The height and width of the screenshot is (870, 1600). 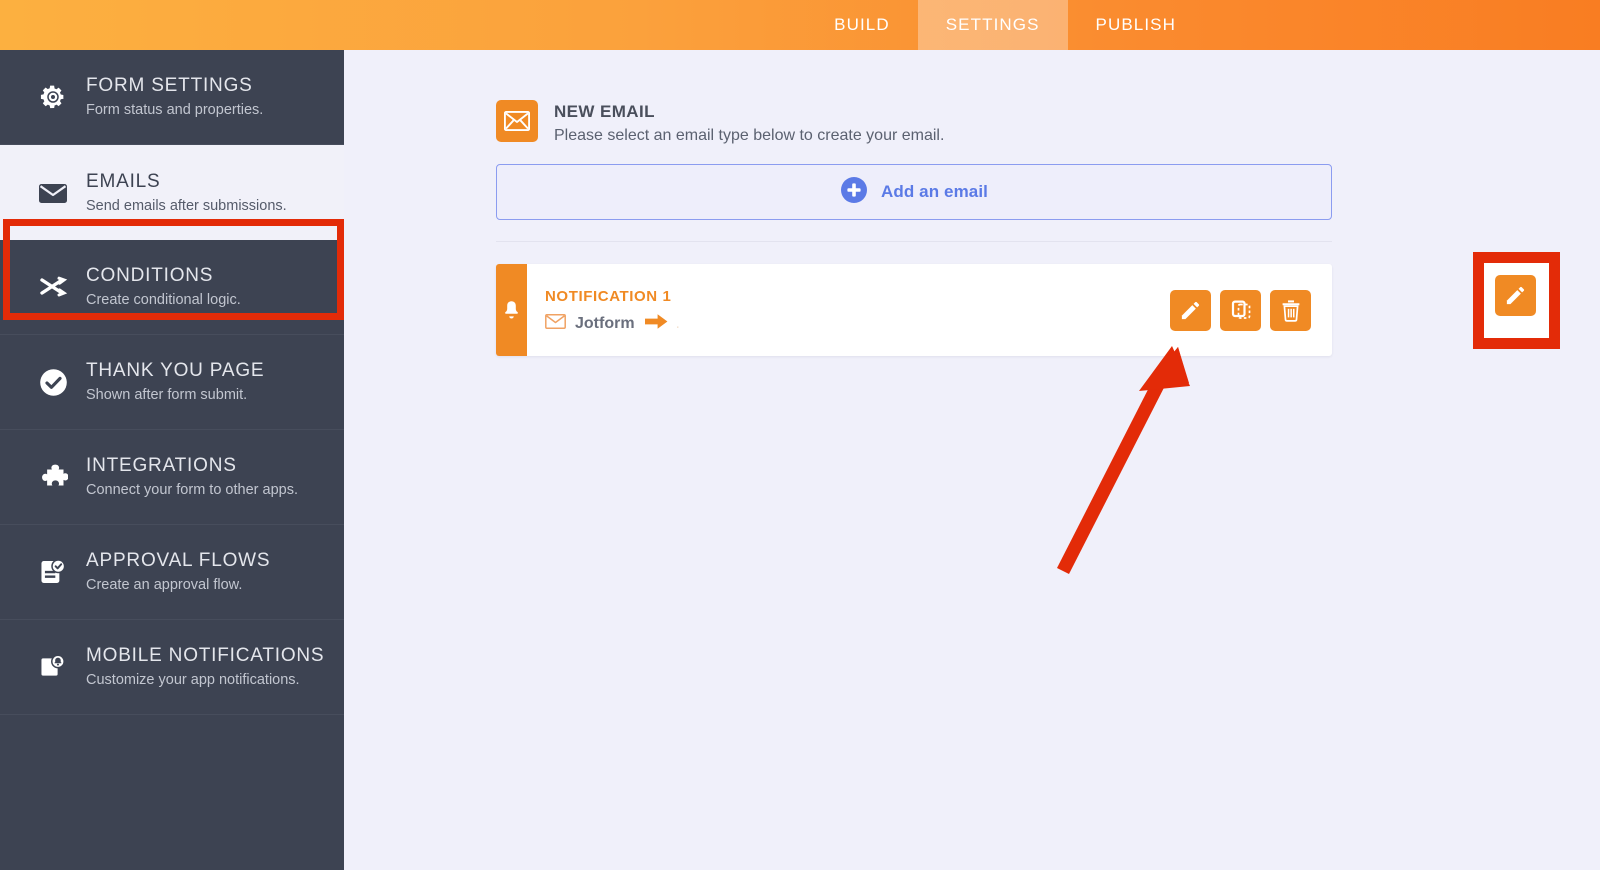 What do you see at coordinates (123, 181) in the screenshot?
I see `sidebar-item-title: EMAILS` at bounding box center [123, 181].